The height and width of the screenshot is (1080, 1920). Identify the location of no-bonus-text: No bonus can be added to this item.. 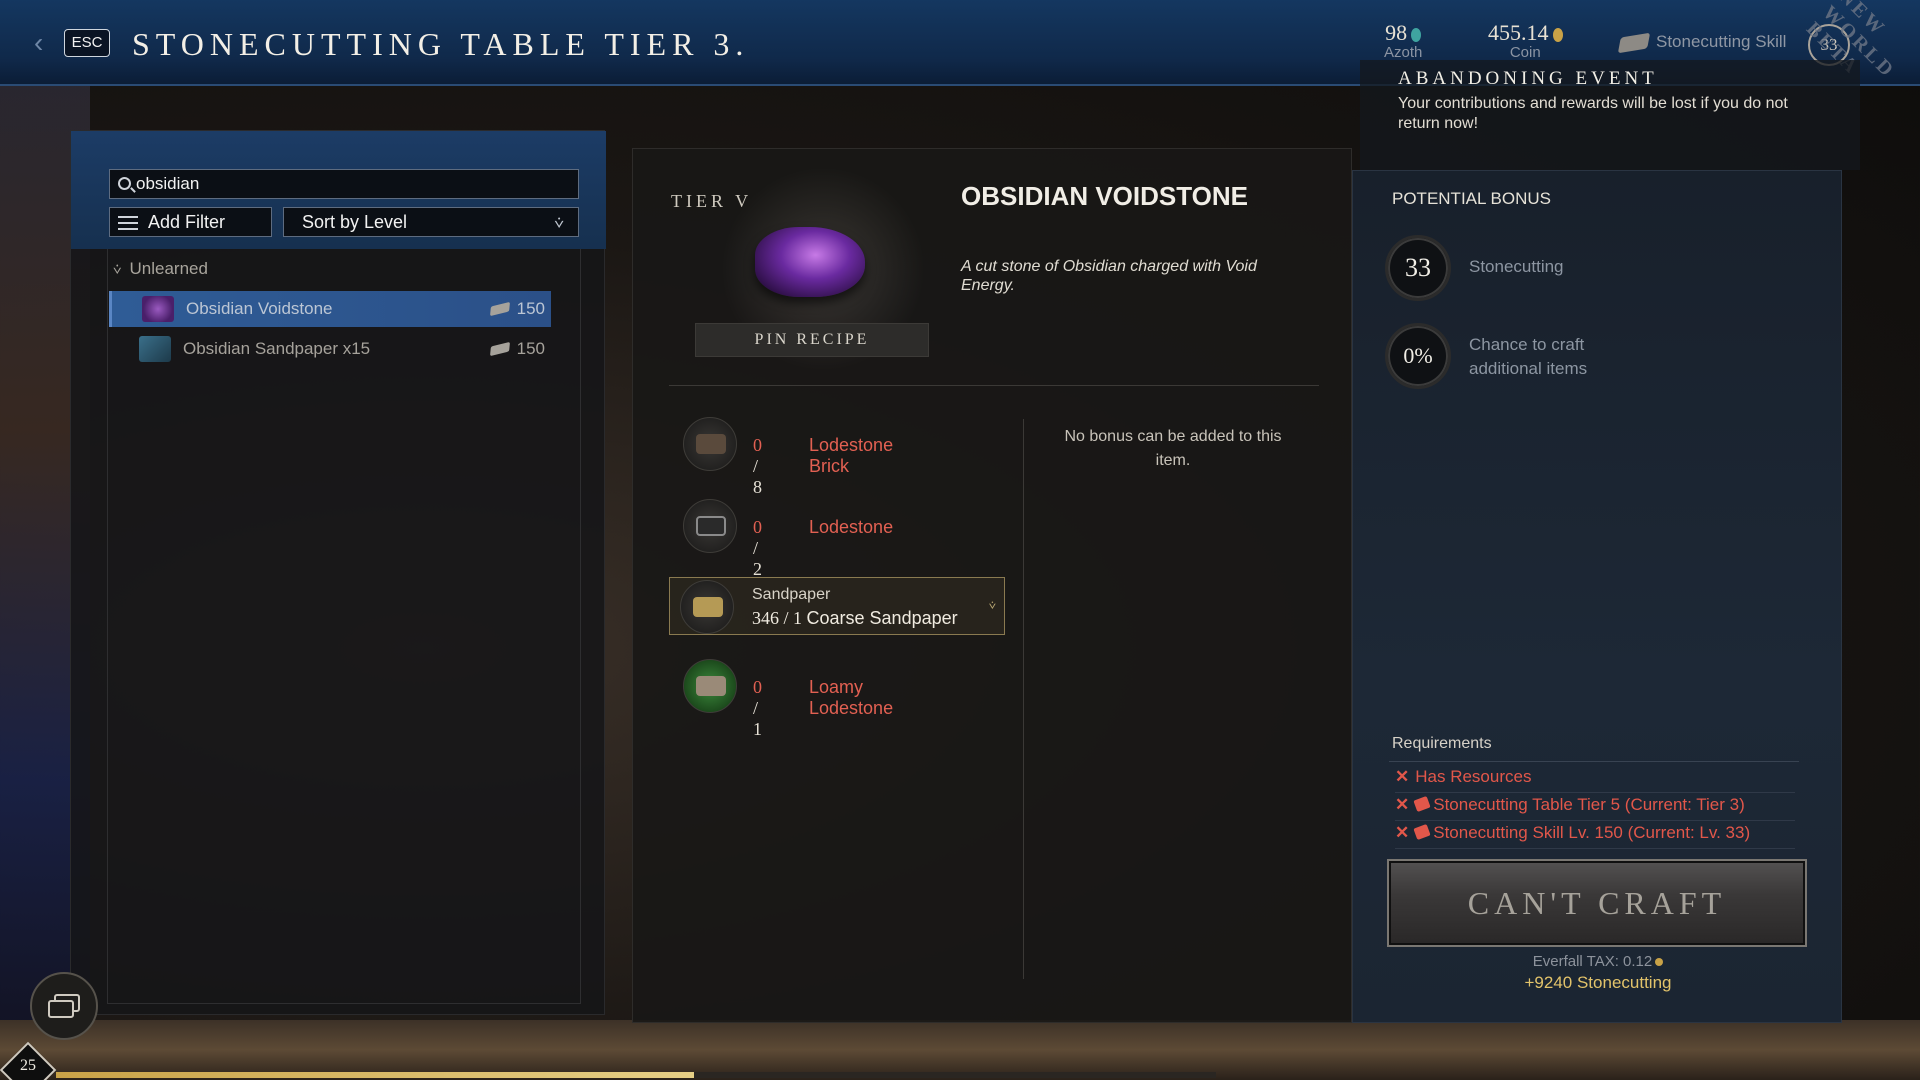
(1173, 448).